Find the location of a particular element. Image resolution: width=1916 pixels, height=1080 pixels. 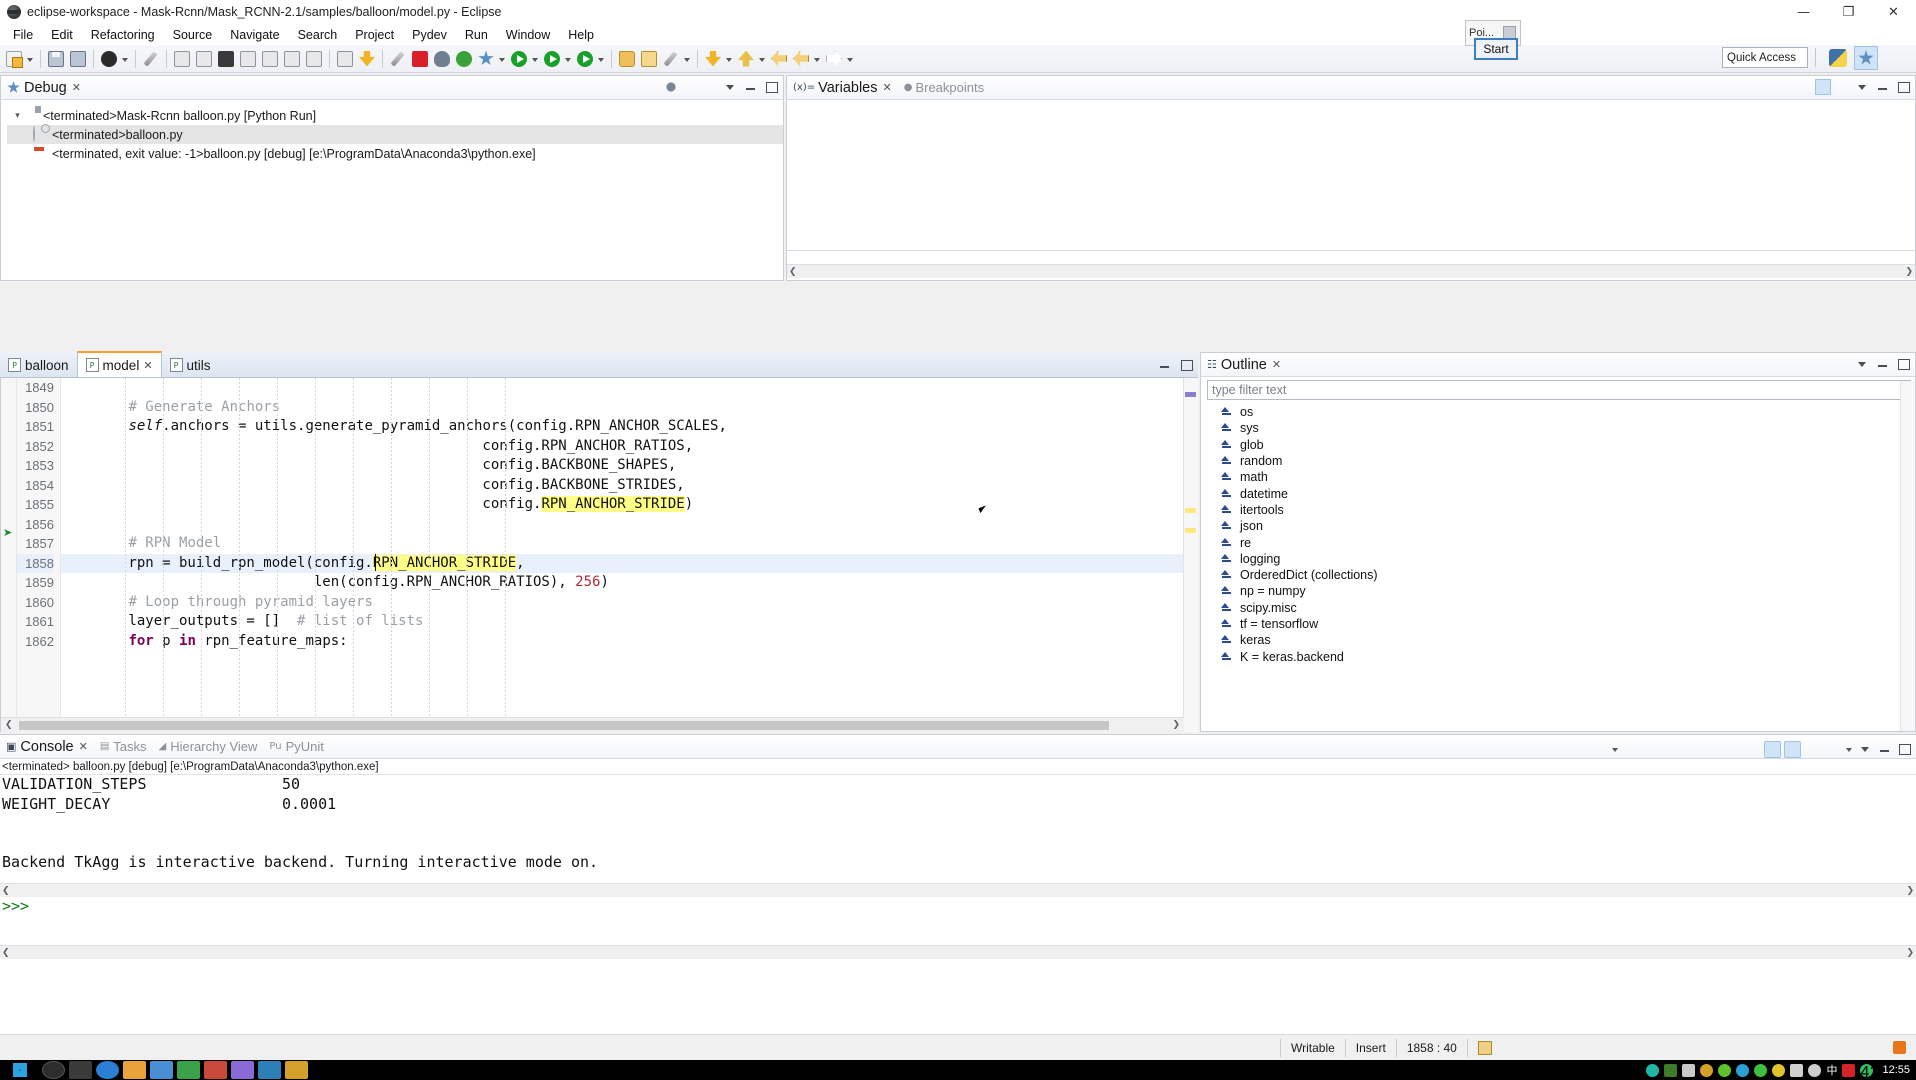

code-line is located at coordinates (629, 525).